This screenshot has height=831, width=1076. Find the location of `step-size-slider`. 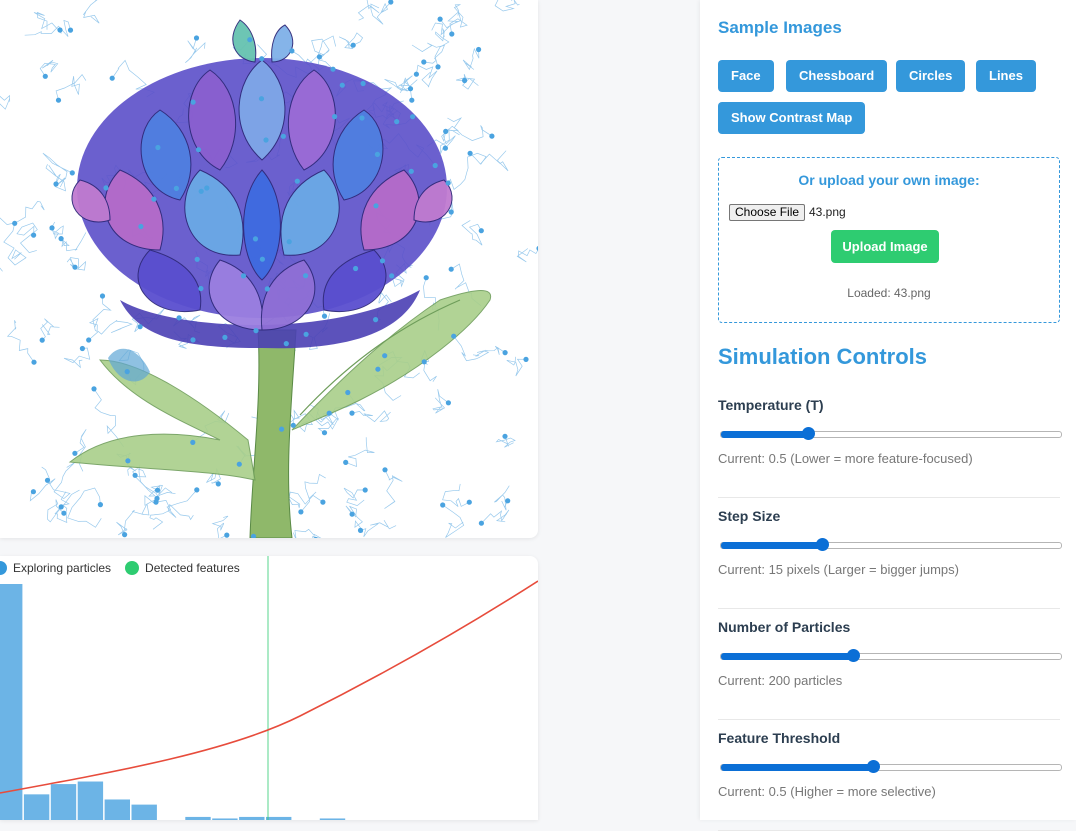

step-size-slider is located at coordinates (891, 544).